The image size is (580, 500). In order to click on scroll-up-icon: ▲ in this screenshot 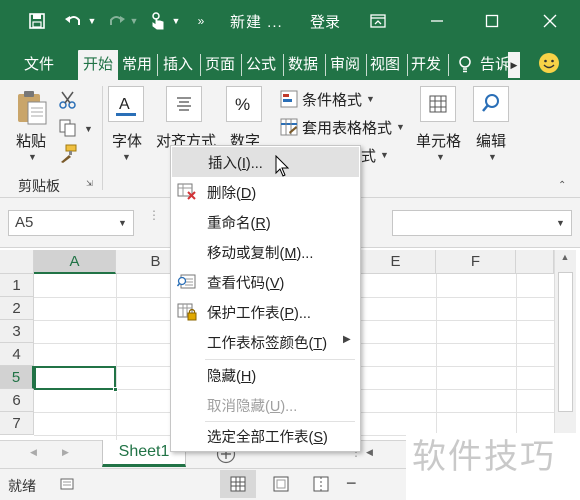, I will do `click(565, 260)`.